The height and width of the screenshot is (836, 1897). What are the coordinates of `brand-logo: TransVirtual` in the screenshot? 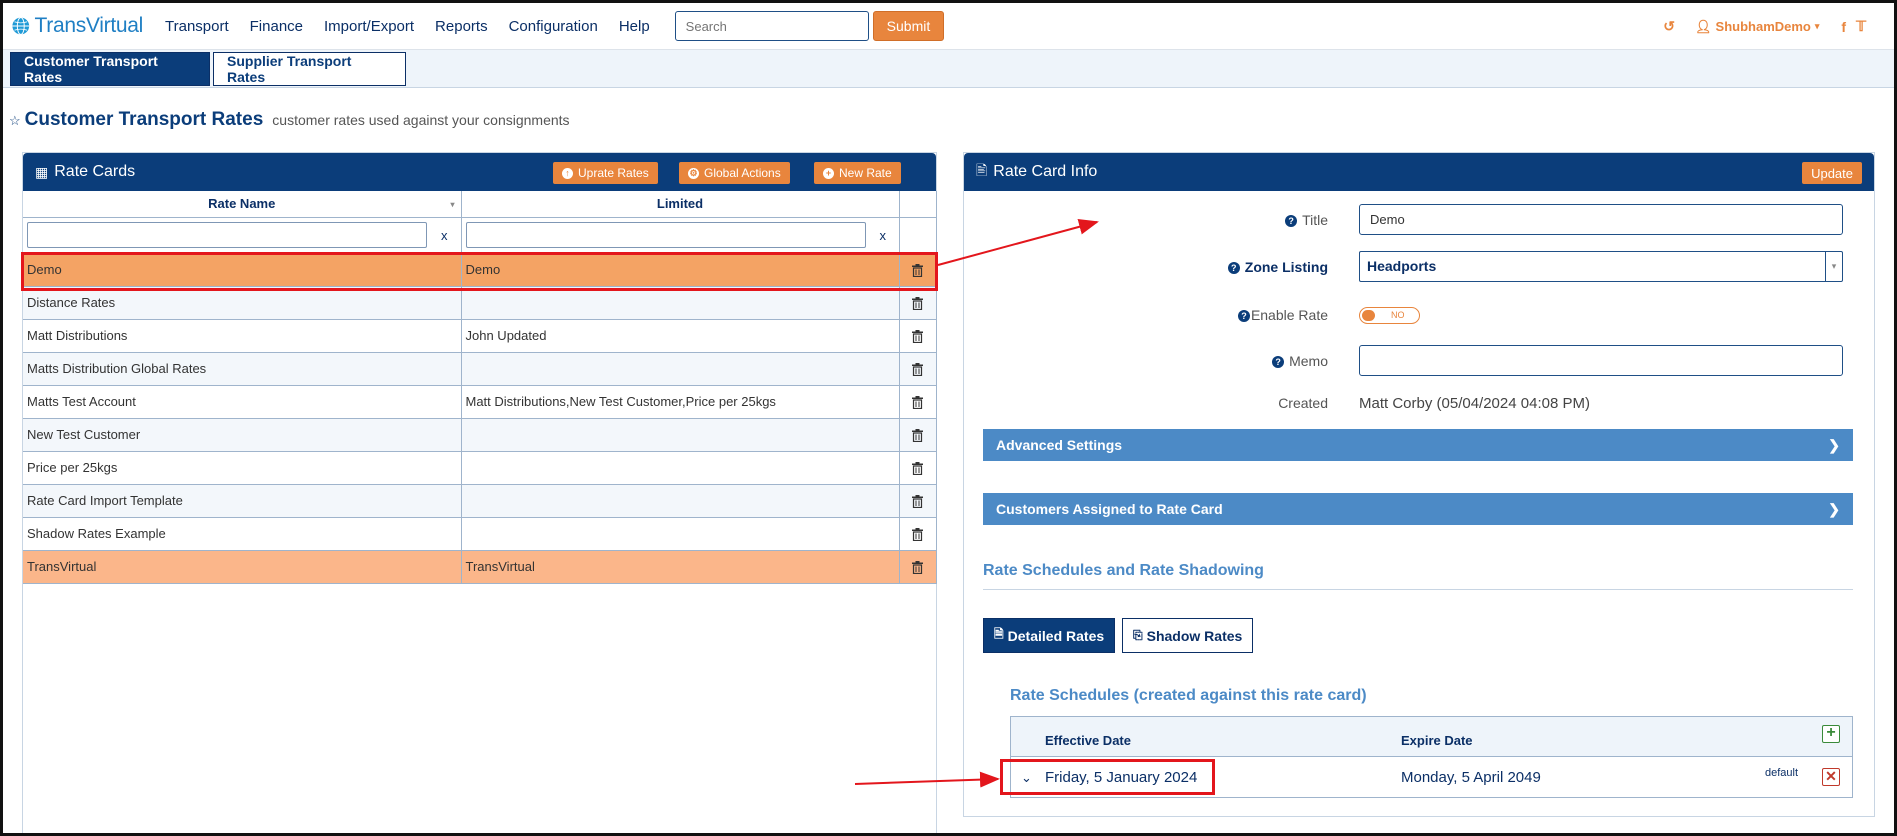 It's located at (77, 26).